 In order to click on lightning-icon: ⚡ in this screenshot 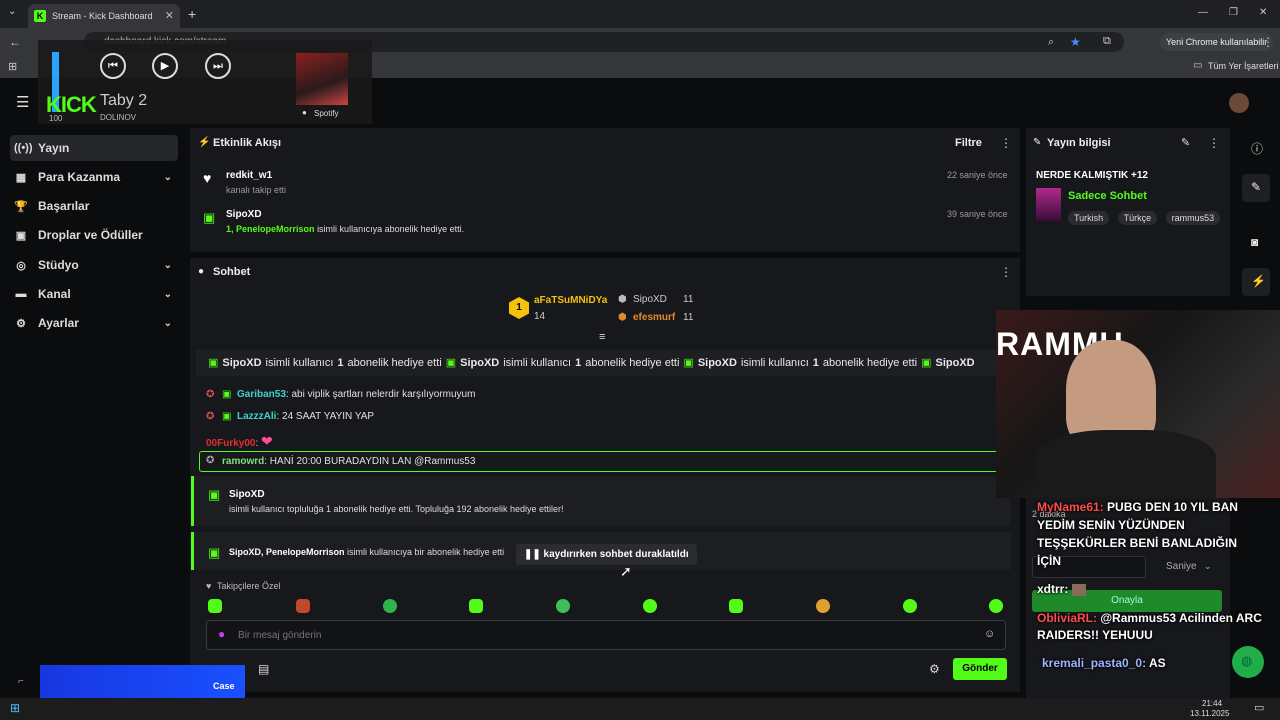, I will do `click(204, 142)`.